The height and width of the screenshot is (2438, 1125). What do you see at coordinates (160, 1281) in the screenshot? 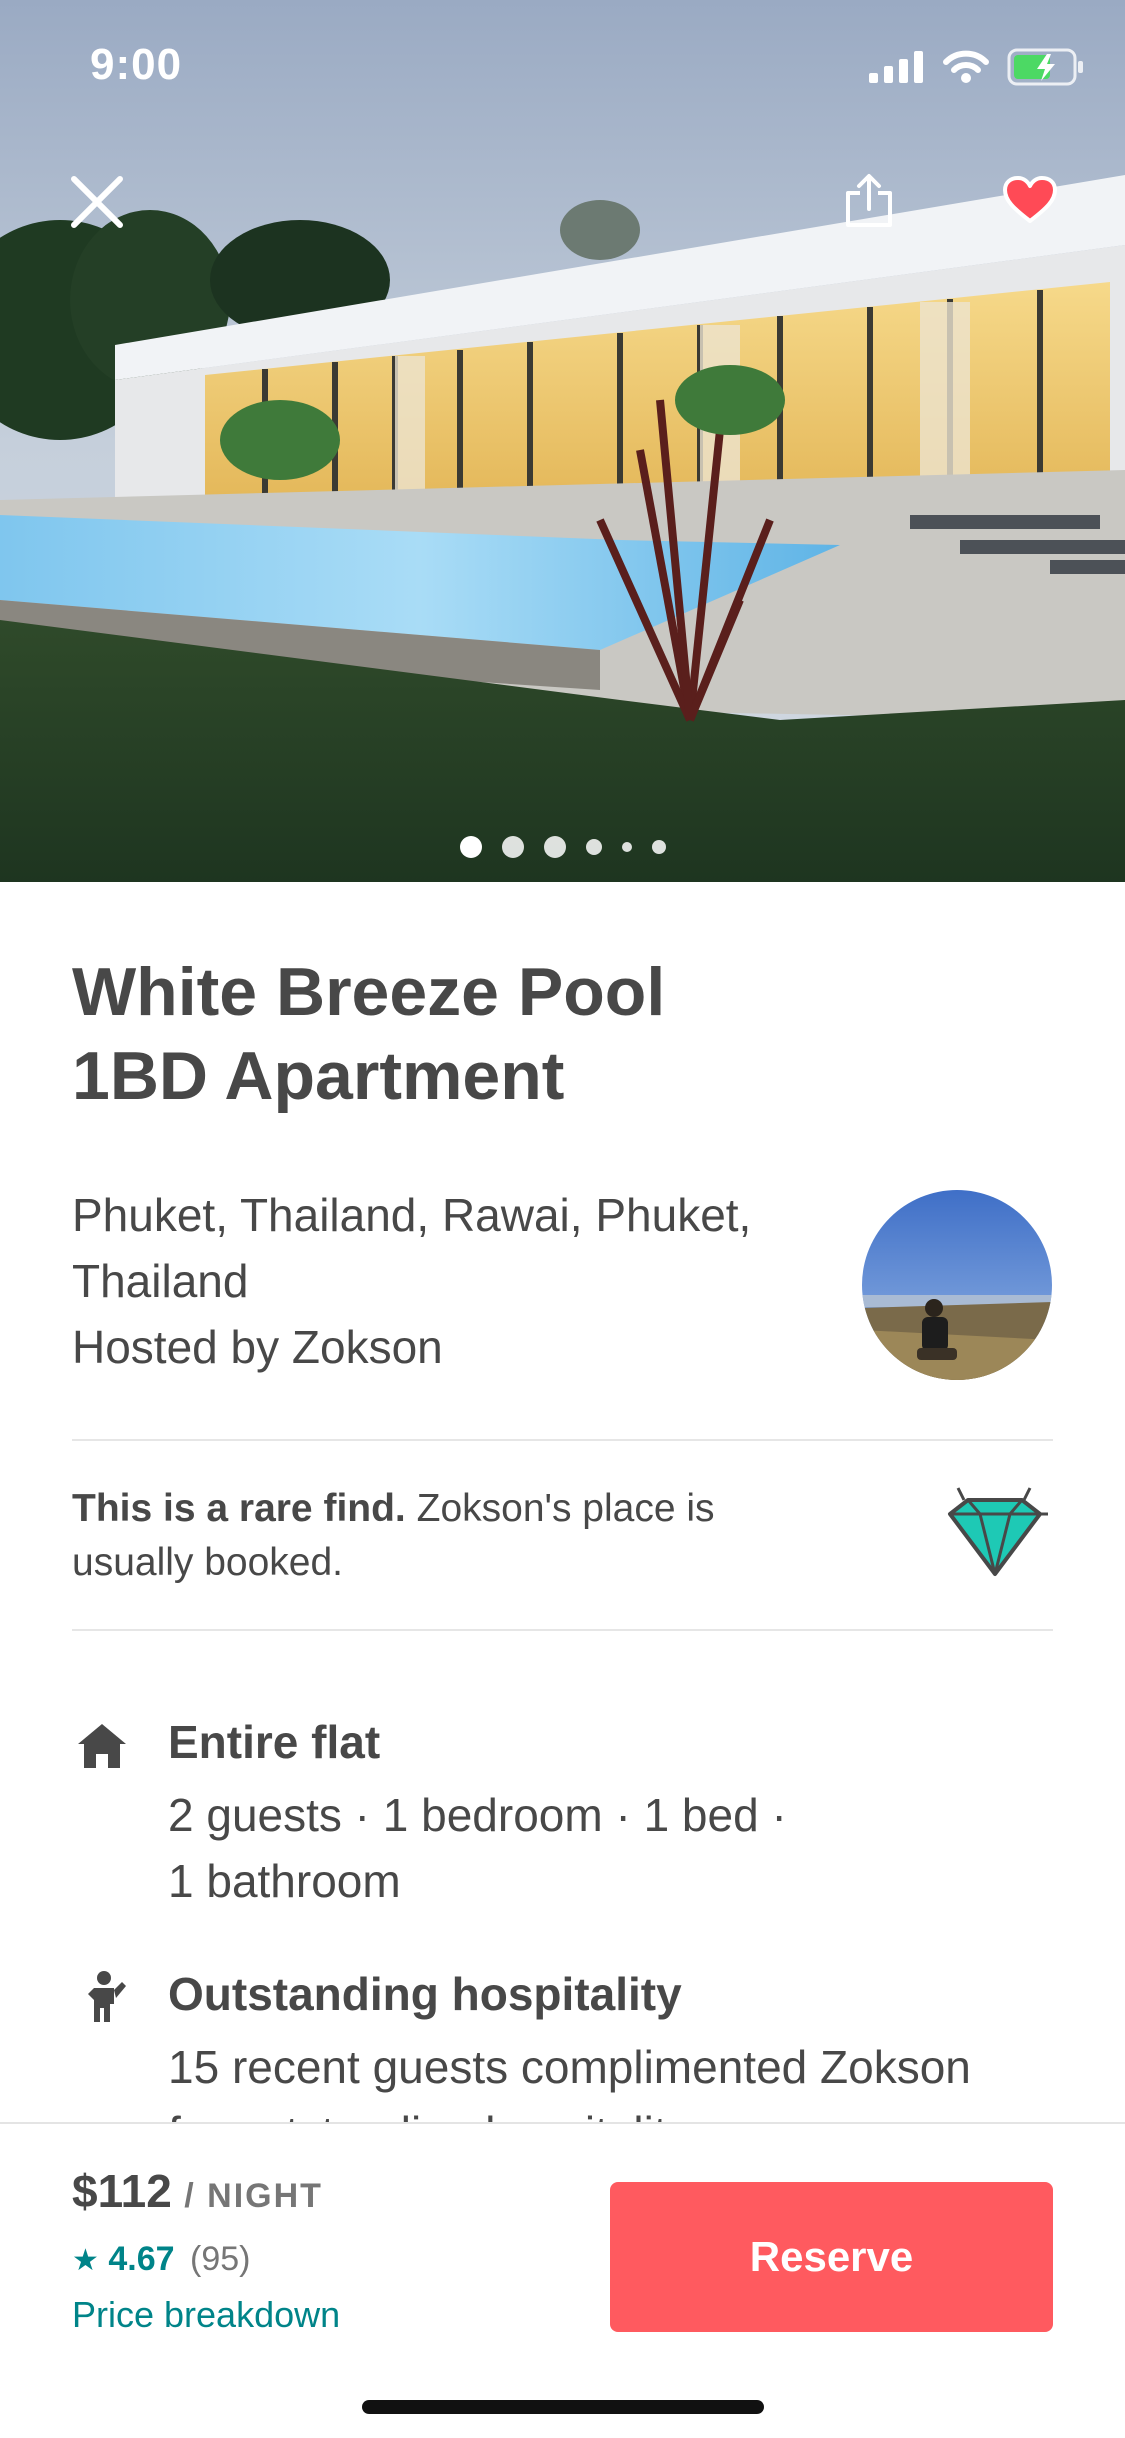
I see `location-line2: Thailand` at bounding box center [160, 1281].